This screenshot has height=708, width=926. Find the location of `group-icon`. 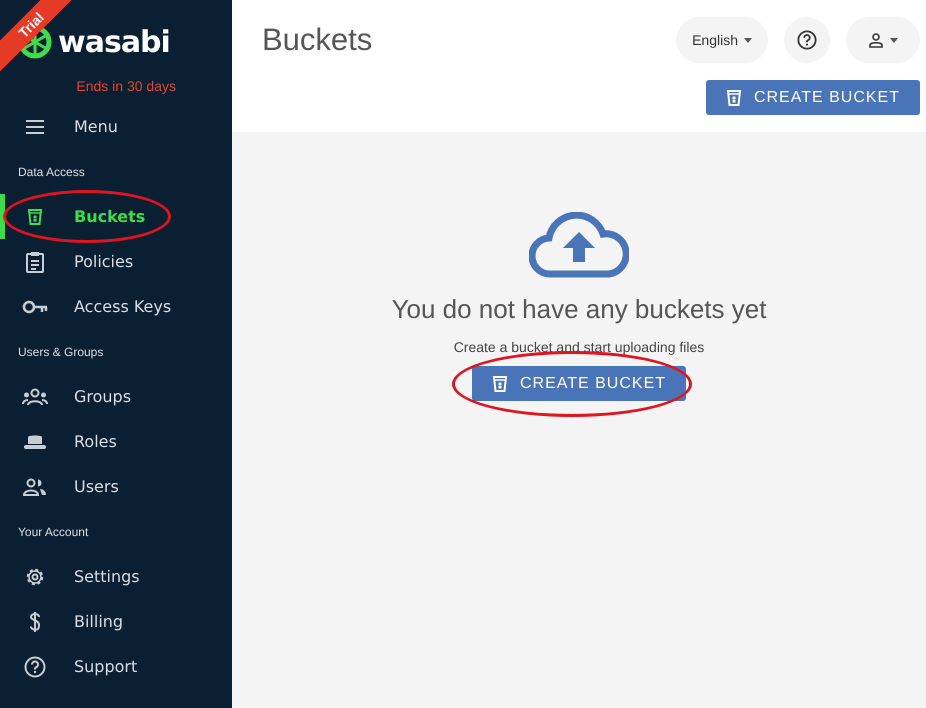

group-icon is located at coordinates (35, 397).